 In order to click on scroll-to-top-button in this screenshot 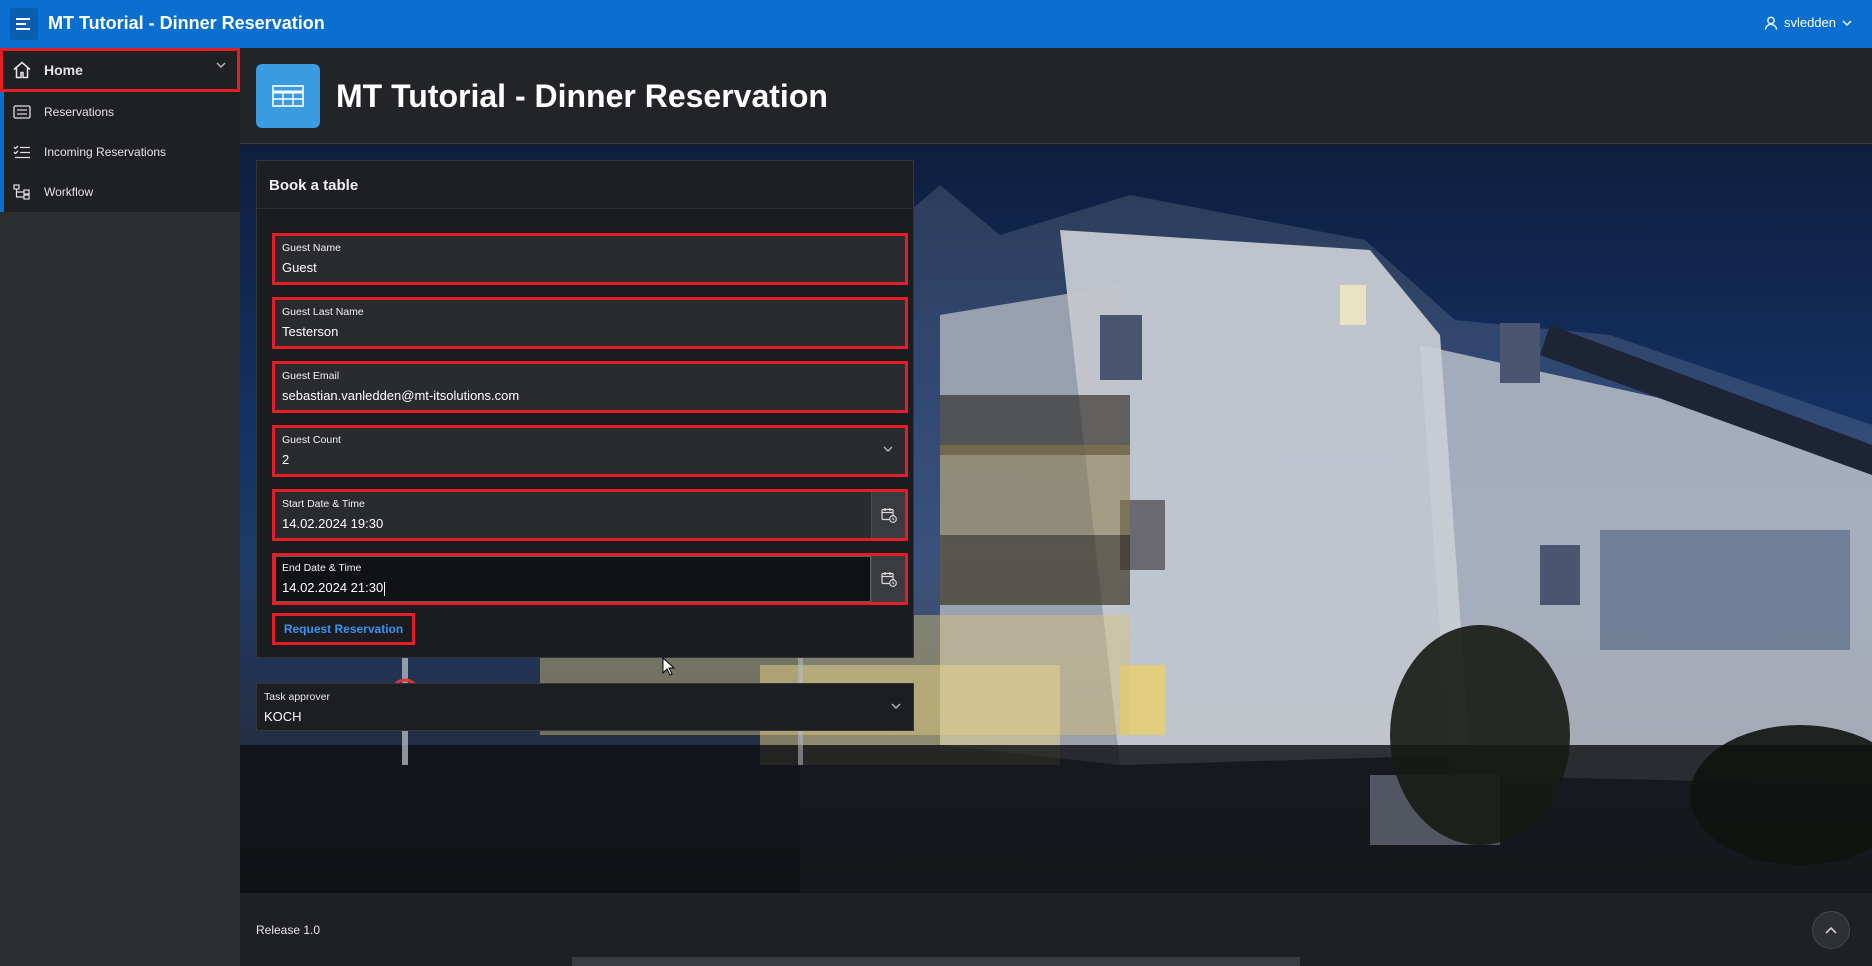, I will do `click(1831, 930)`.